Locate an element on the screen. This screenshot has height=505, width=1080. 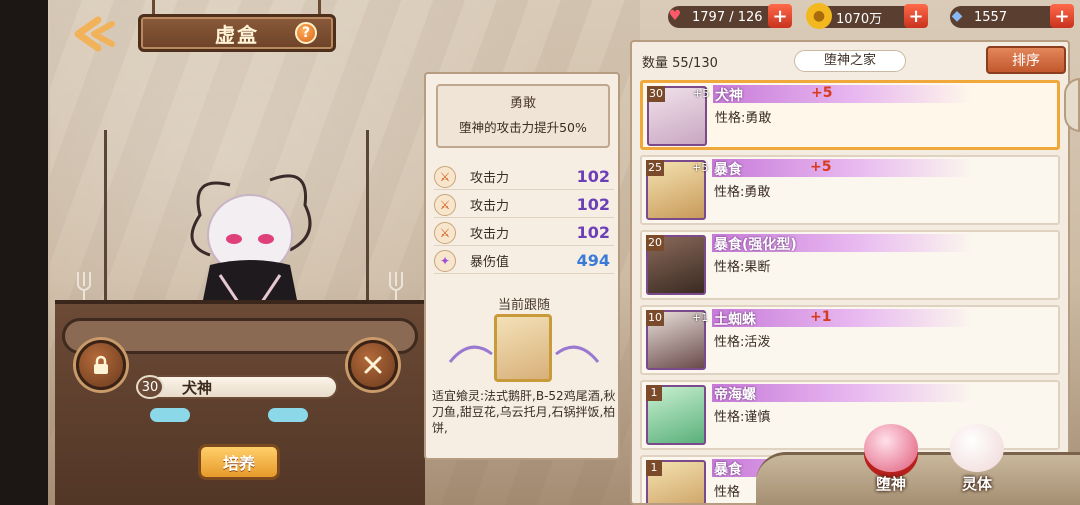
gold-coin-icon: ● is located at coordinates (819, 16).